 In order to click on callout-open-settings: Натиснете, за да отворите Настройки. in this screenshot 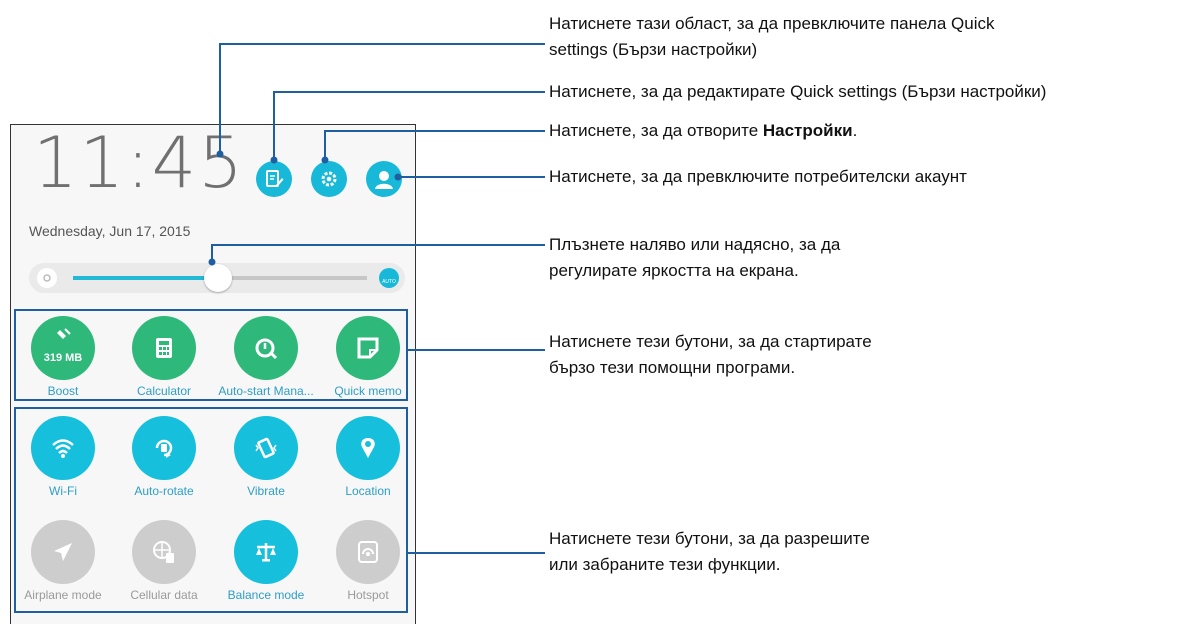, I will do `click(703, 131)`.